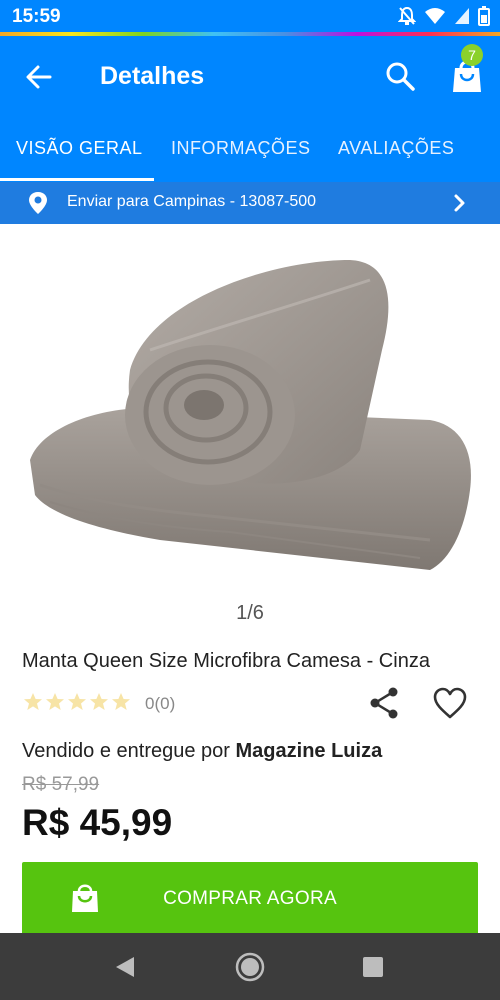 Image resolution: width=500 pixels, height=1000 pixels. I want to click on notifications-off-icon, so click(407, 15).